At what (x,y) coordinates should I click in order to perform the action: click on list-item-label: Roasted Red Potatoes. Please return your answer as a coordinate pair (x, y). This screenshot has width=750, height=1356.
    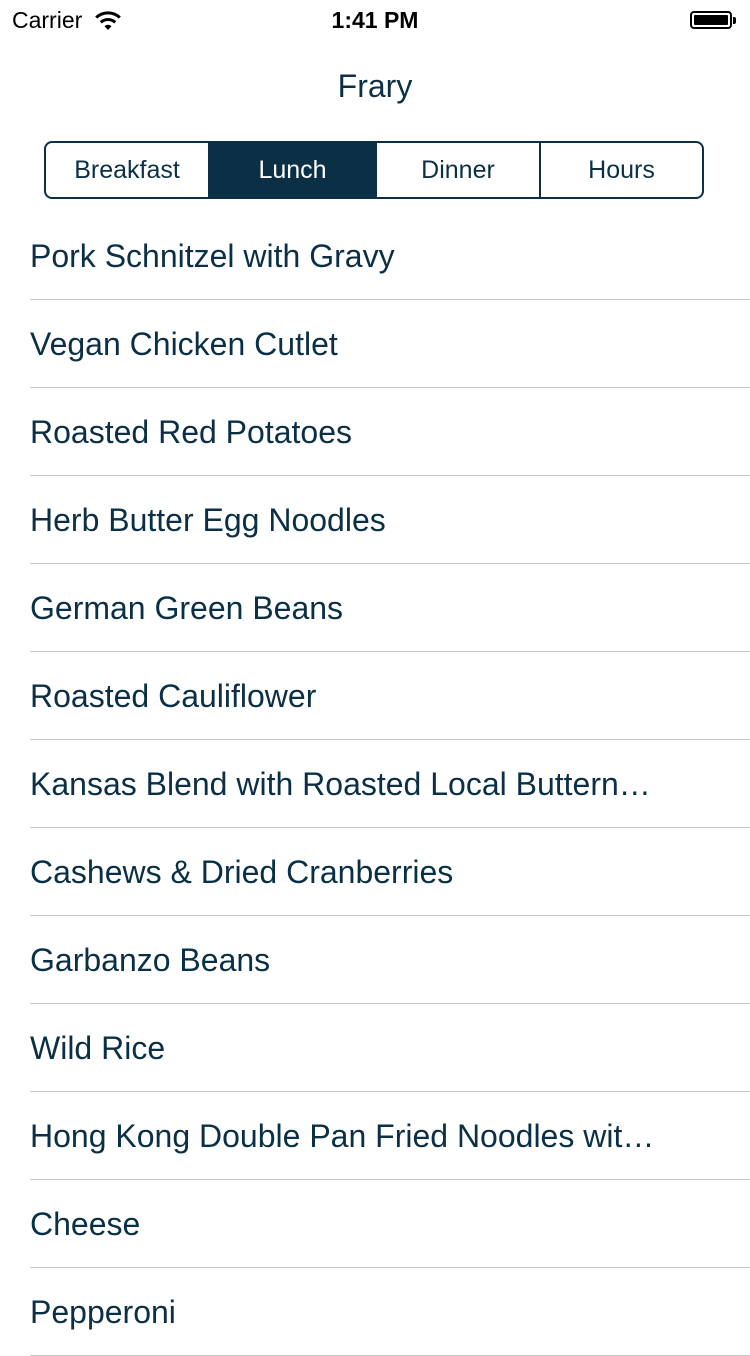
    Looking at the image, I should click on (191, 431).